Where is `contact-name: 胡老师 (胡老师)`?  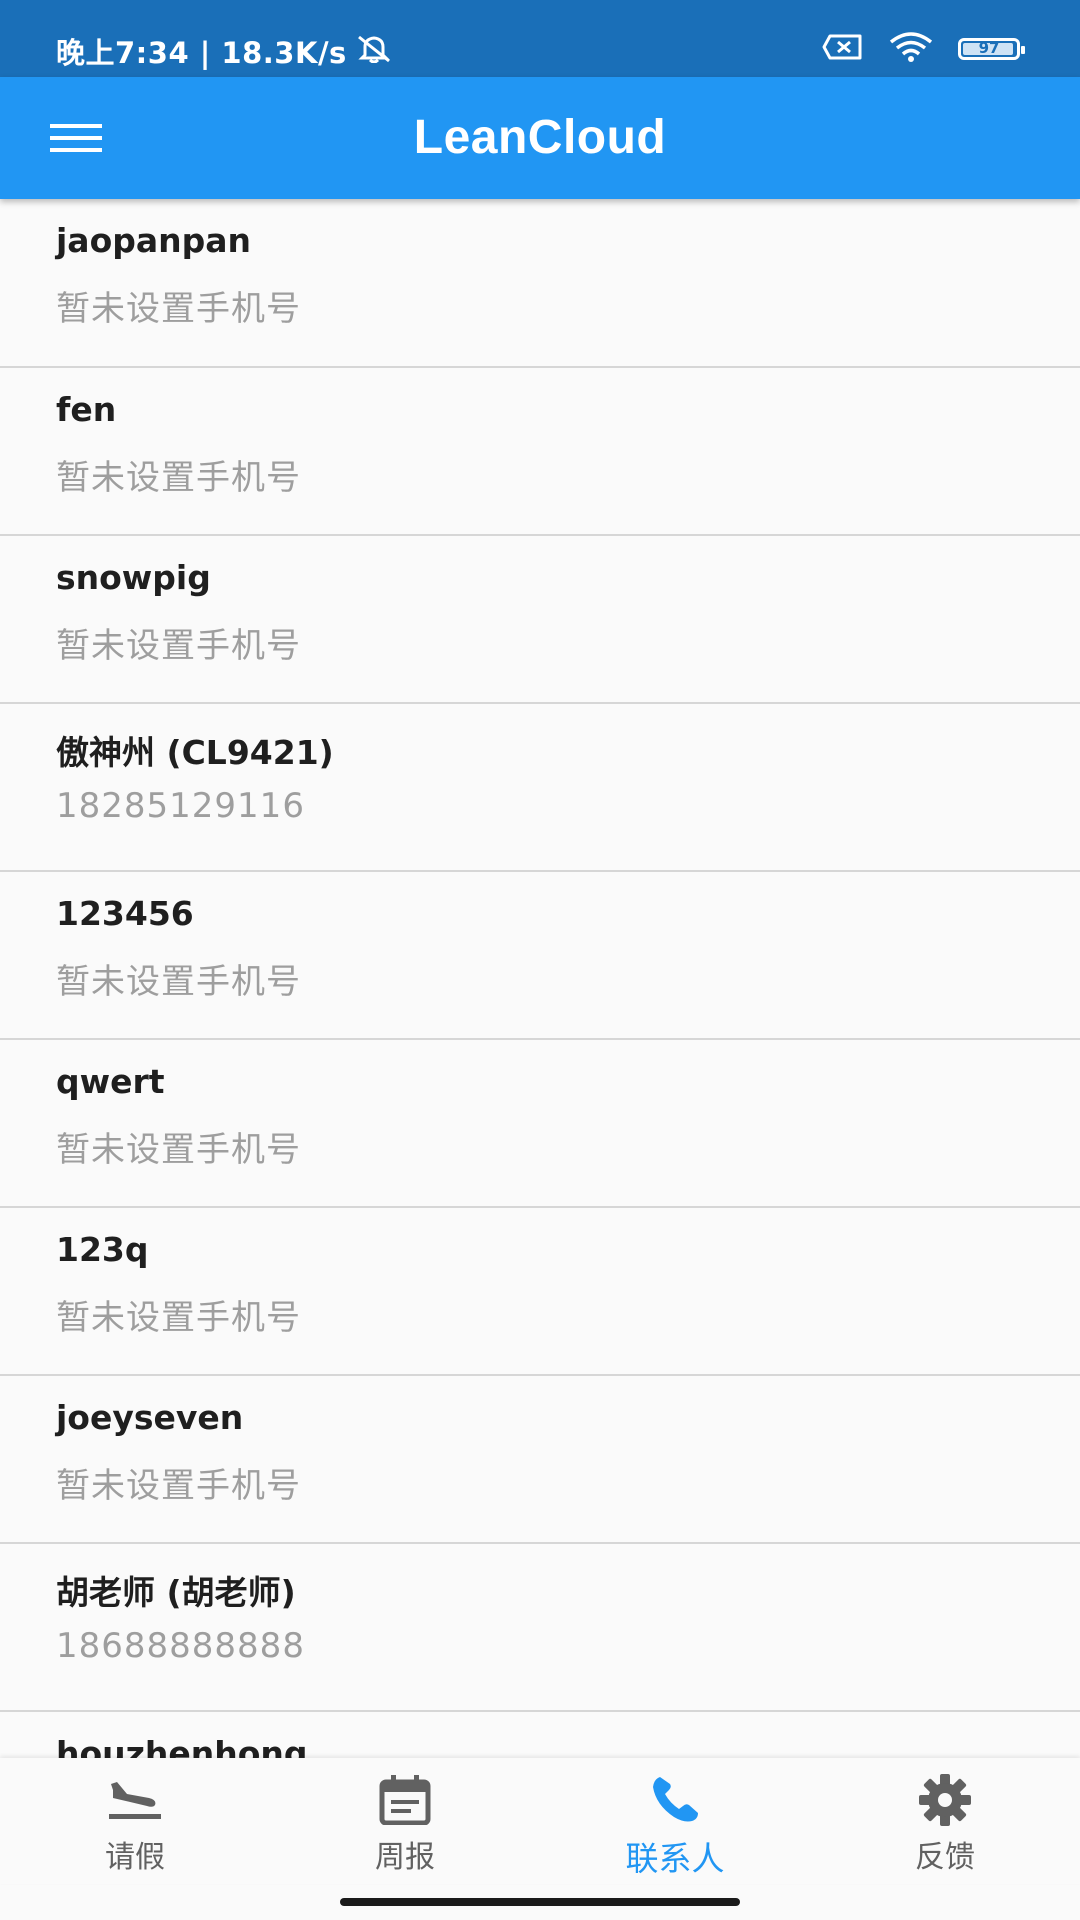
contact-name: 胡老师 (胡老师) is located at coordinates (176, 1592).